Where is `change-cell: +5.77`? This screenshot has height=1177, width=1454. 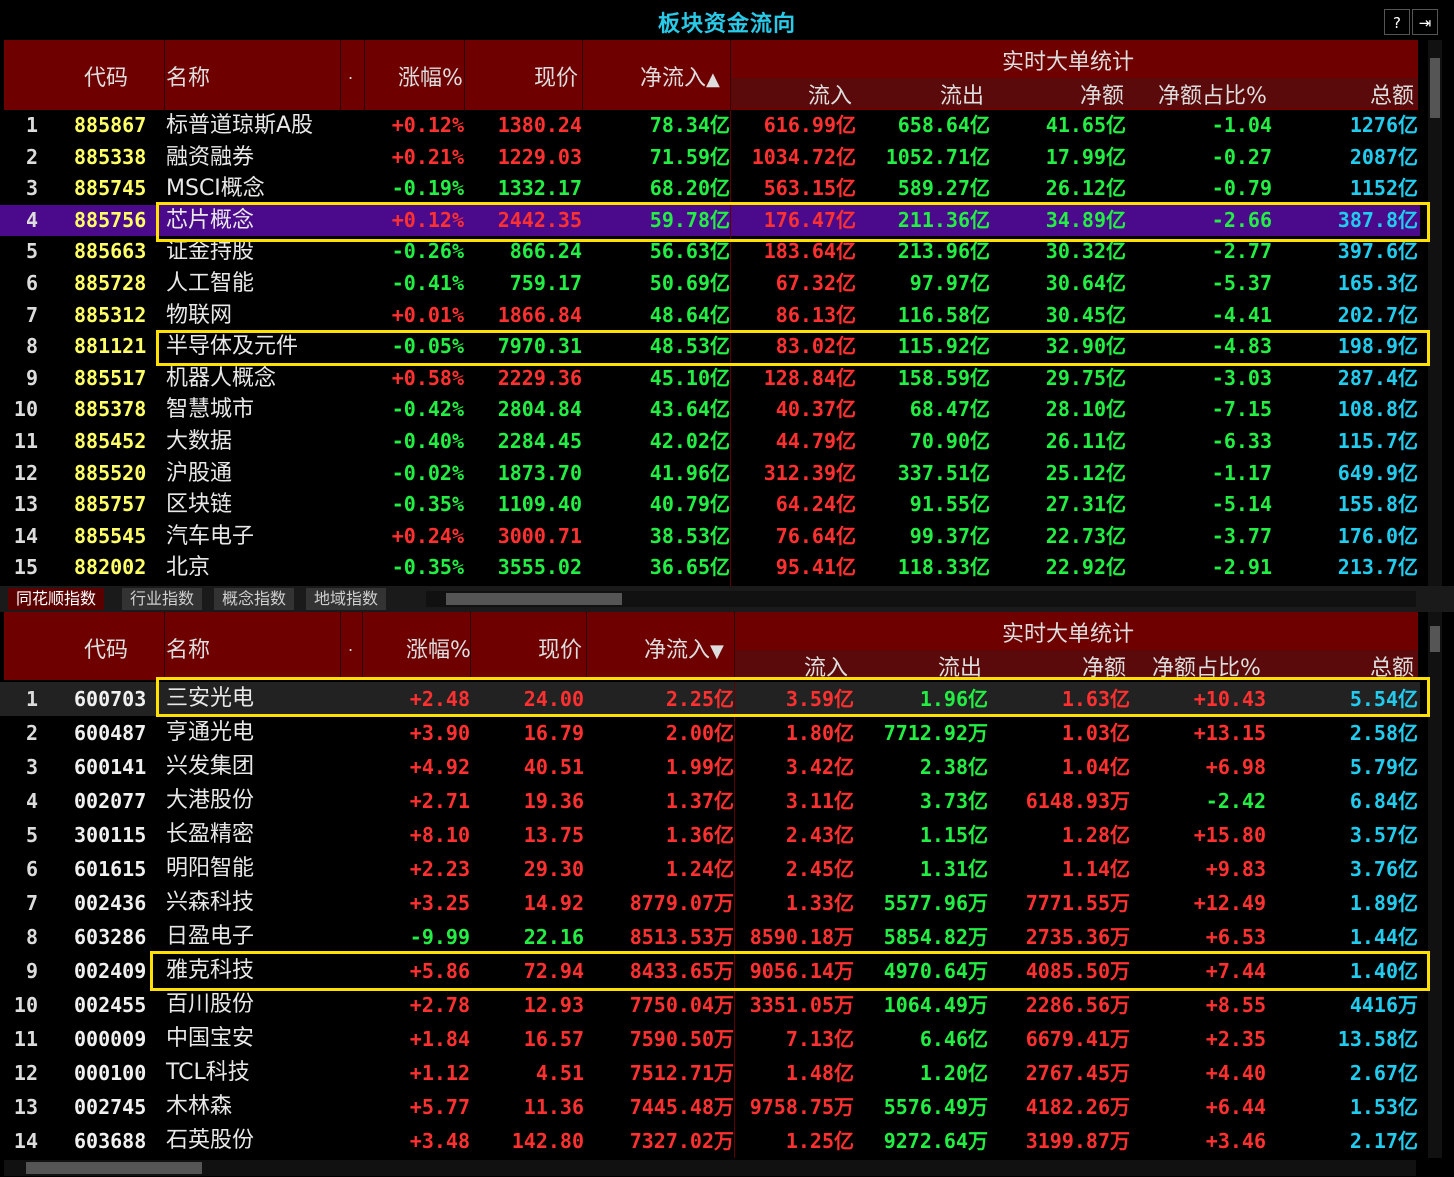
change-cell: +5.77 is located at coordinates (439, 1107).